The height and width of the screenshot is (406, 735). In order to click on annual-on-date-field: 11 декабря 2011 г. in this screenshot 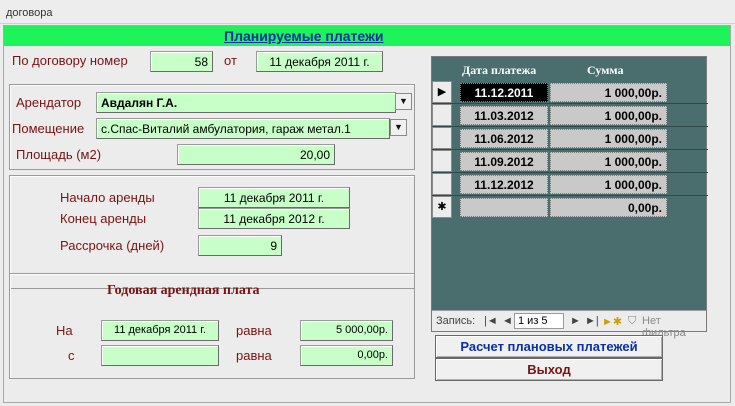, I will do `click(160, 330)`.